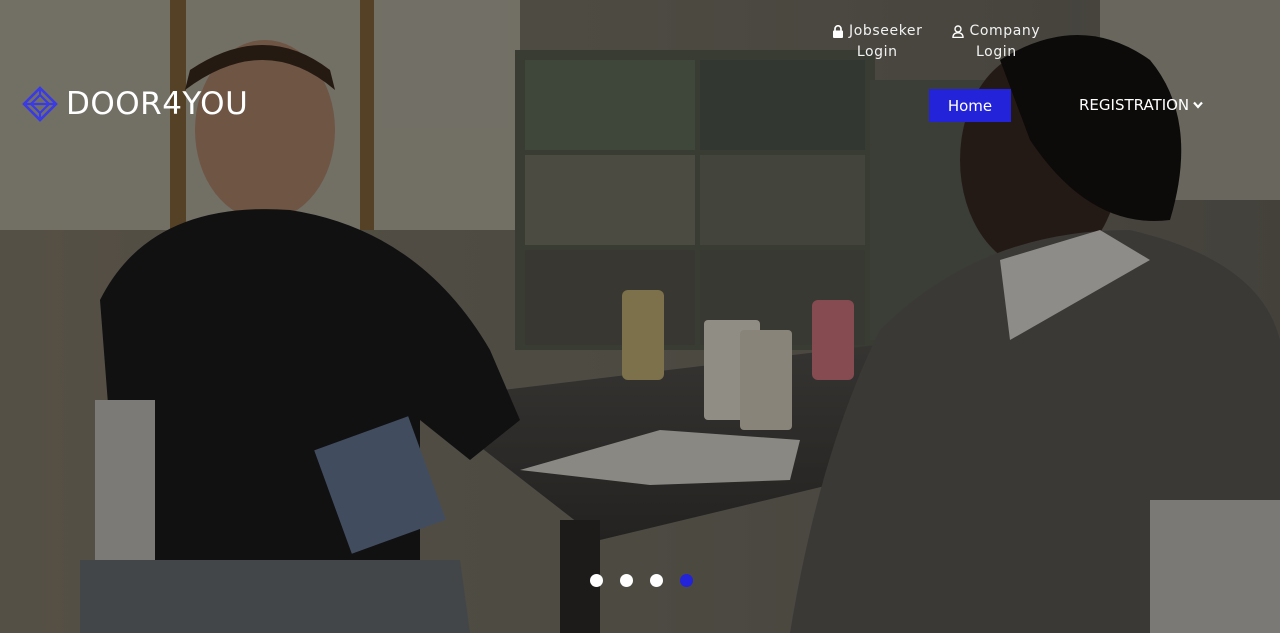  What do you see at coordinates (1198, 105) in the screenshot?
I see `chevron-down-icon` at bounding box center [1198, 105].